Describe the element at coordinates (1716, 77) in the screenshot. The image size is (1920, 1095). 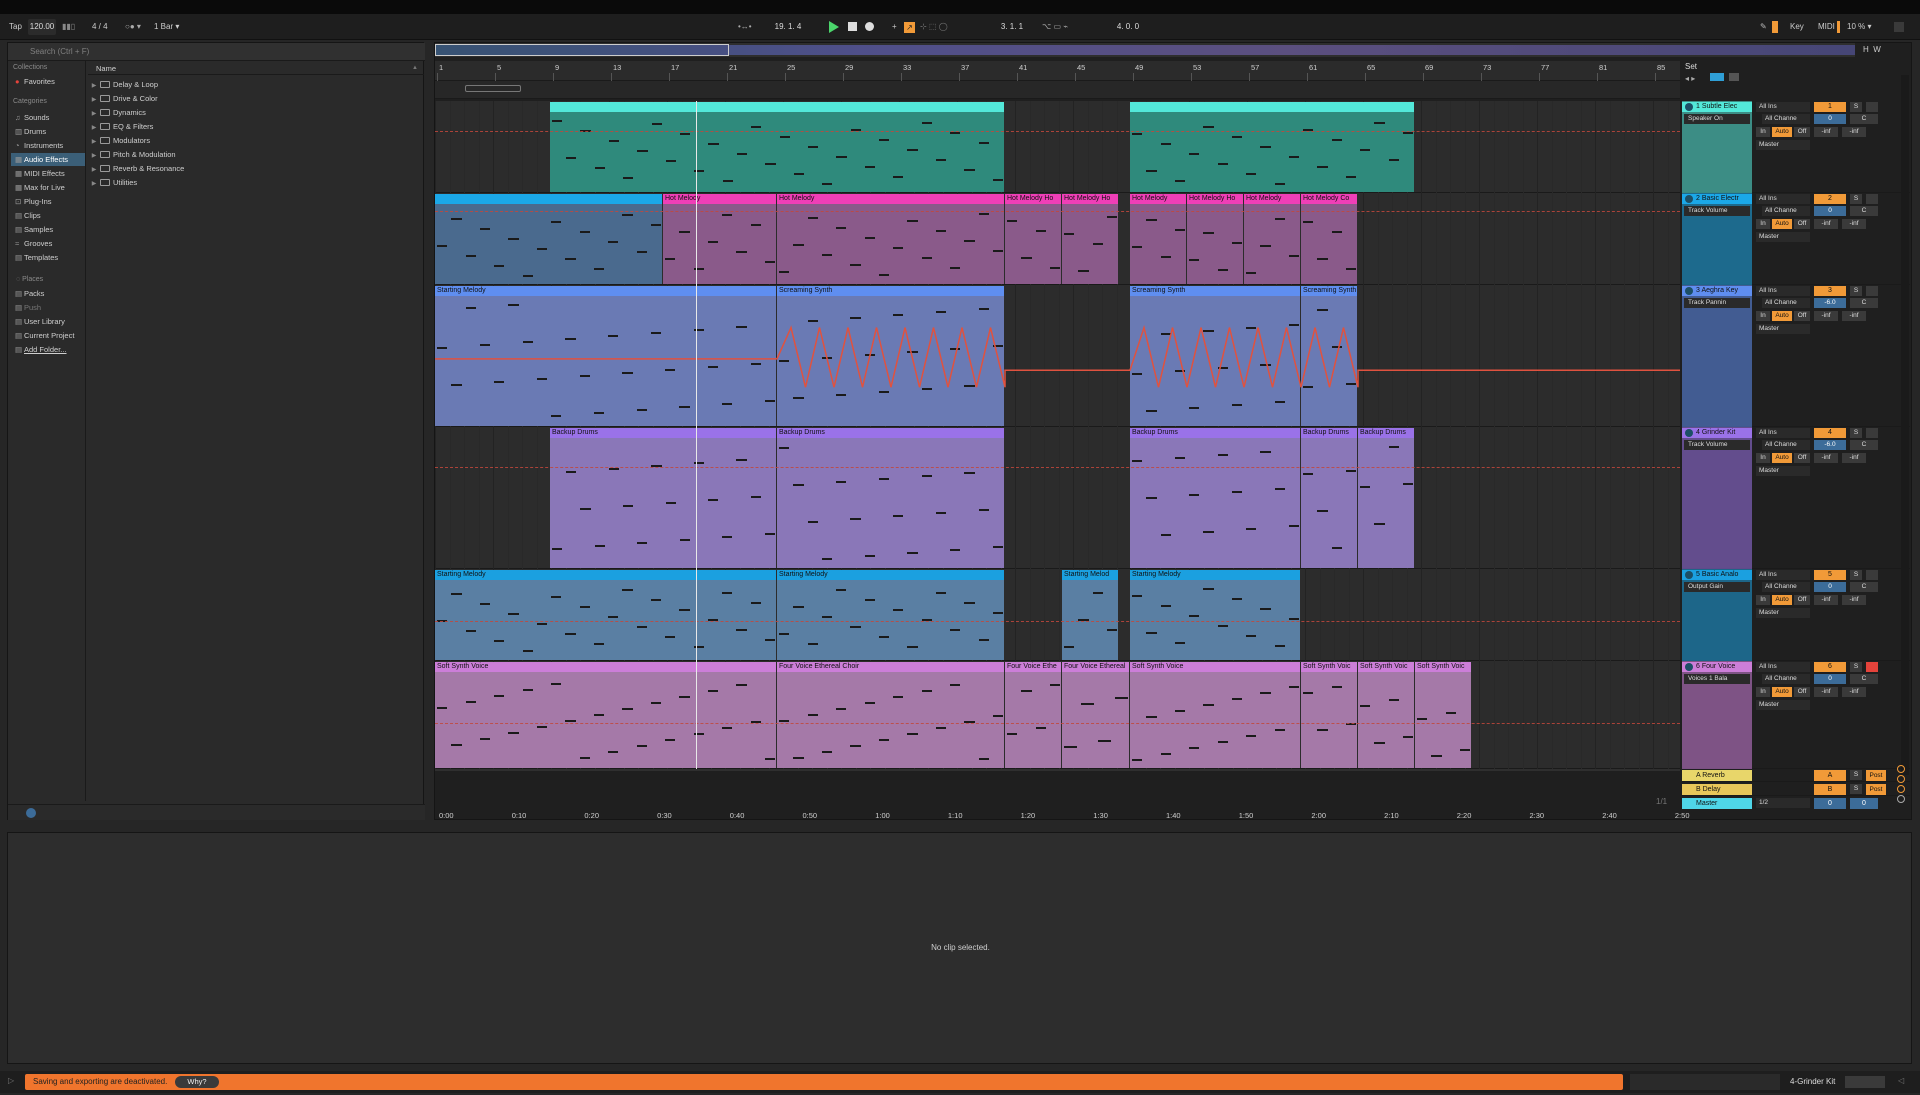
I see `follow-toggle` at that location.